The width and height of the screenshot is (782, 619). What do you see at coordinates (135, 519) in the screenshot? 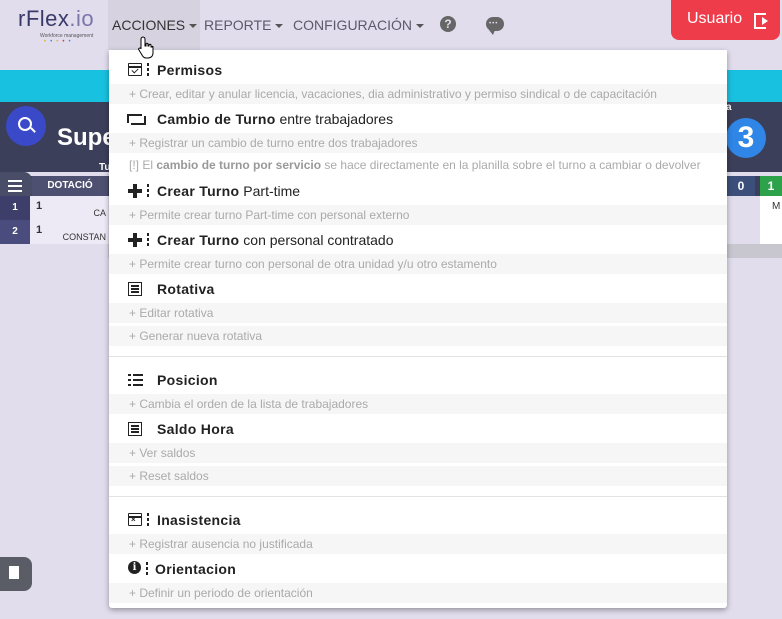
I see `calendar-x-icon: ×` at bounding box center [135, 519].